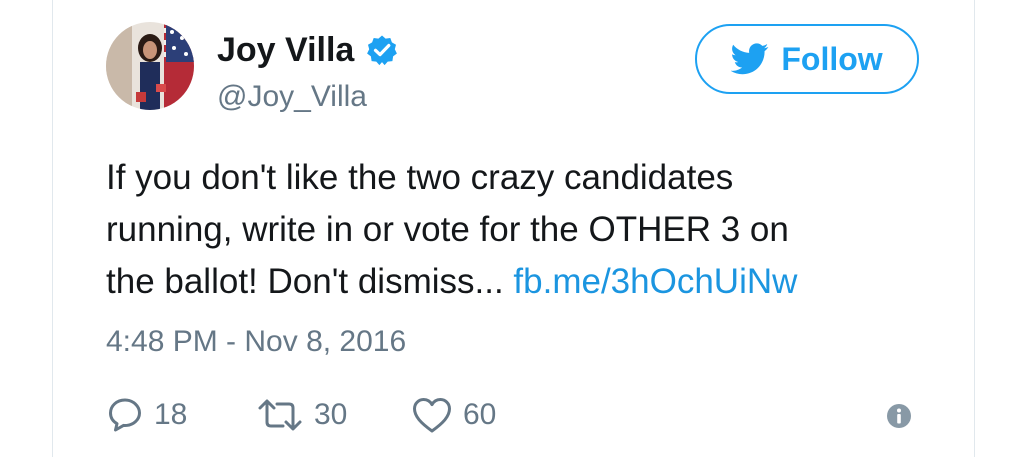 This screenshot has width=1024, height=457. I want to click on avatar-image, so click(150, 66).